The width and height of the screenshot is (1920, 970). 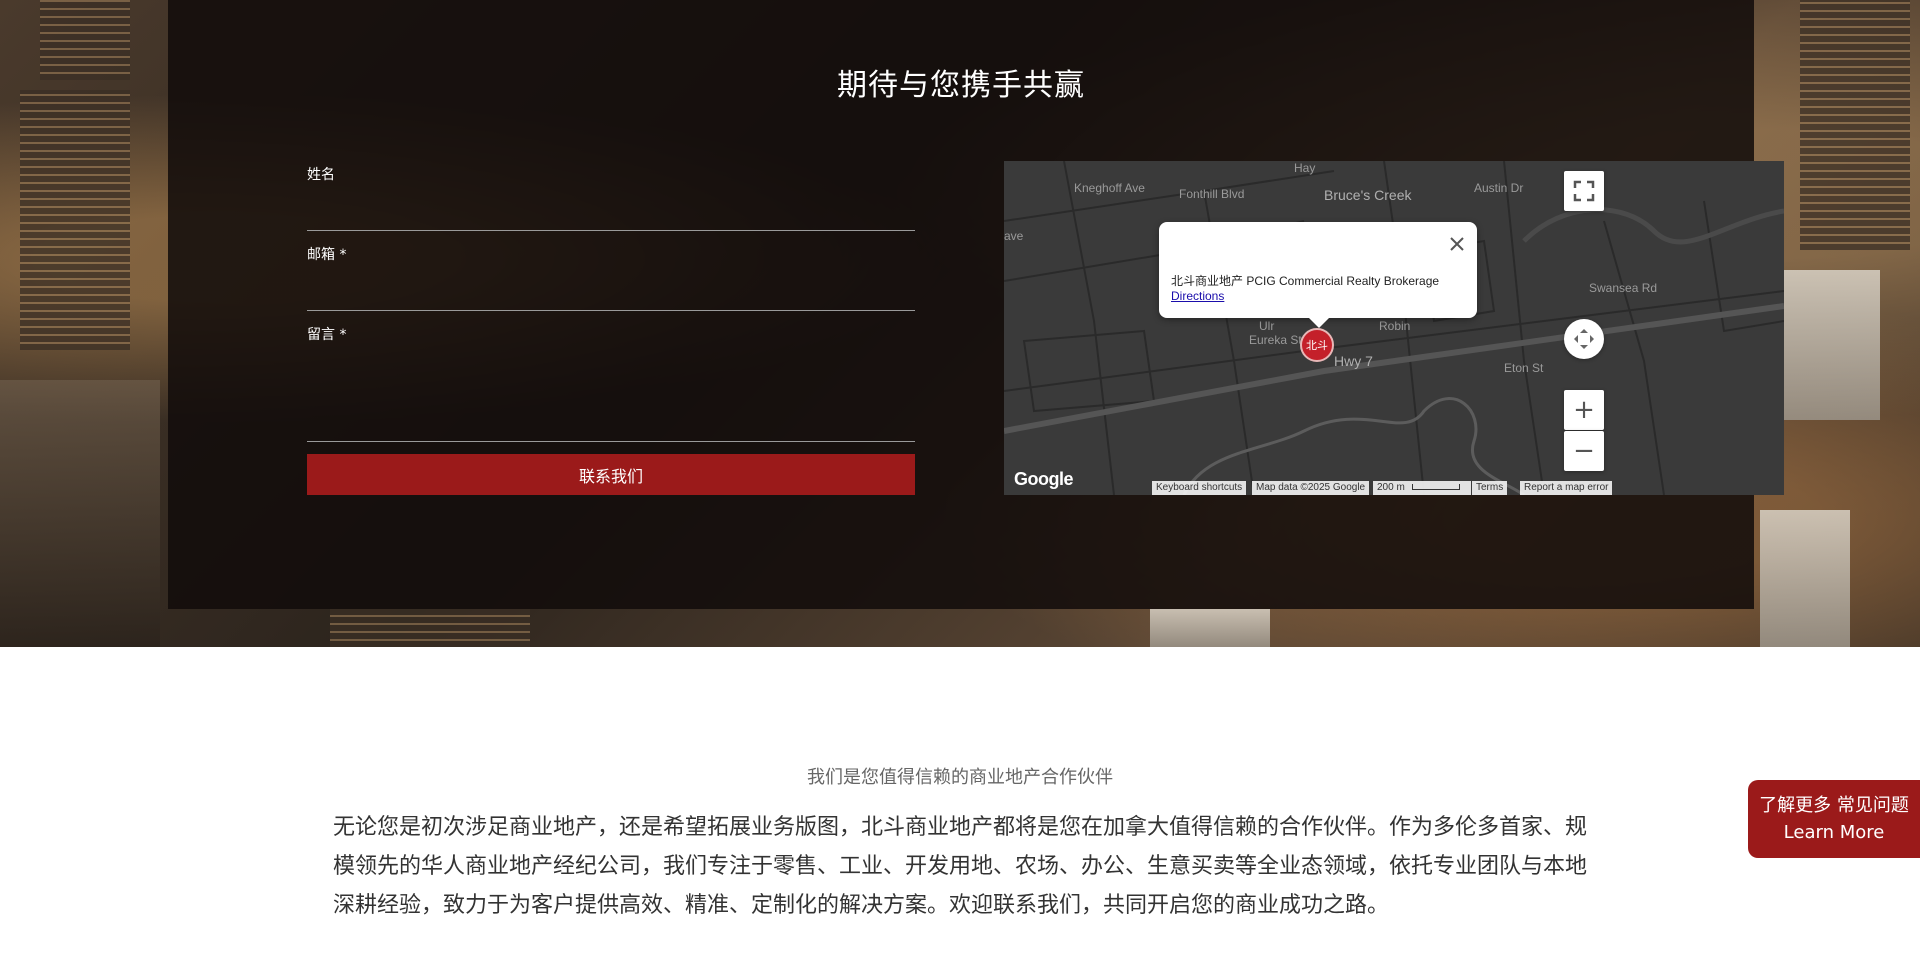 What do you see at coordinates (1311, 488) in the screenshot?
I see `map-data-attribution: Map data ©2025 Google` at bounding box center [1311, 488].